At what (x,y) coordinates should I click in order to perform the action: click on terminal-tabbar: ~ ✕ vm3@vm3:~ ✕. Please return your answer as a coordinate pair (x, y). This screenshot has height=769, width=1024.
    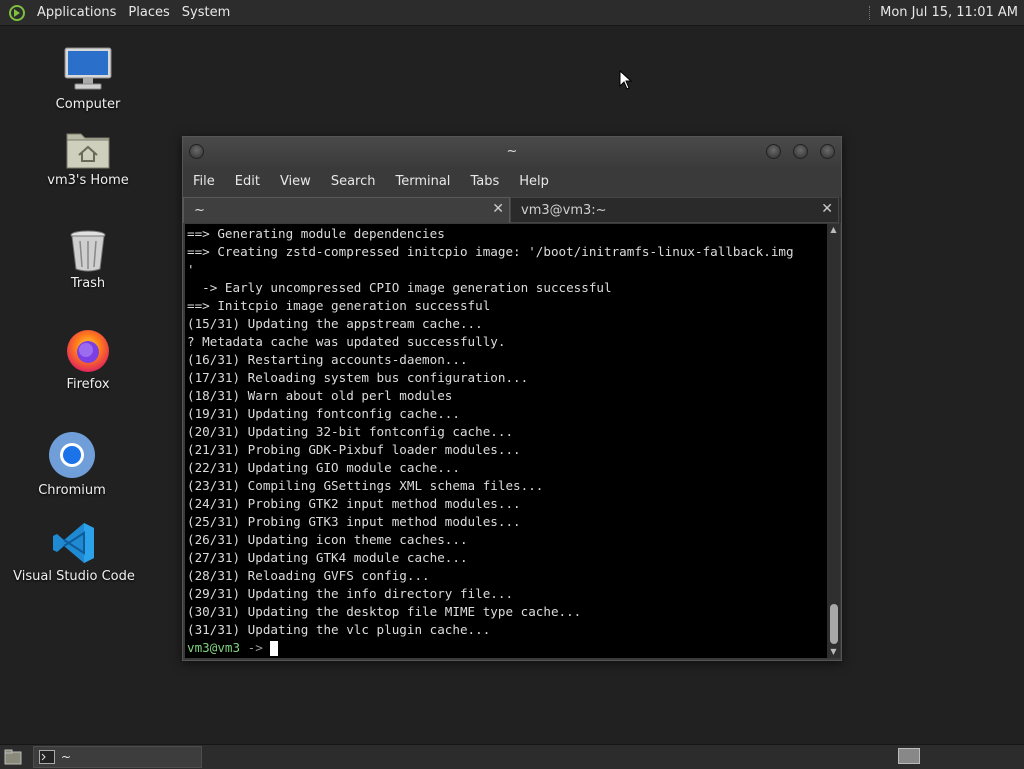
    Looking at the image, I should click on (512, 210).